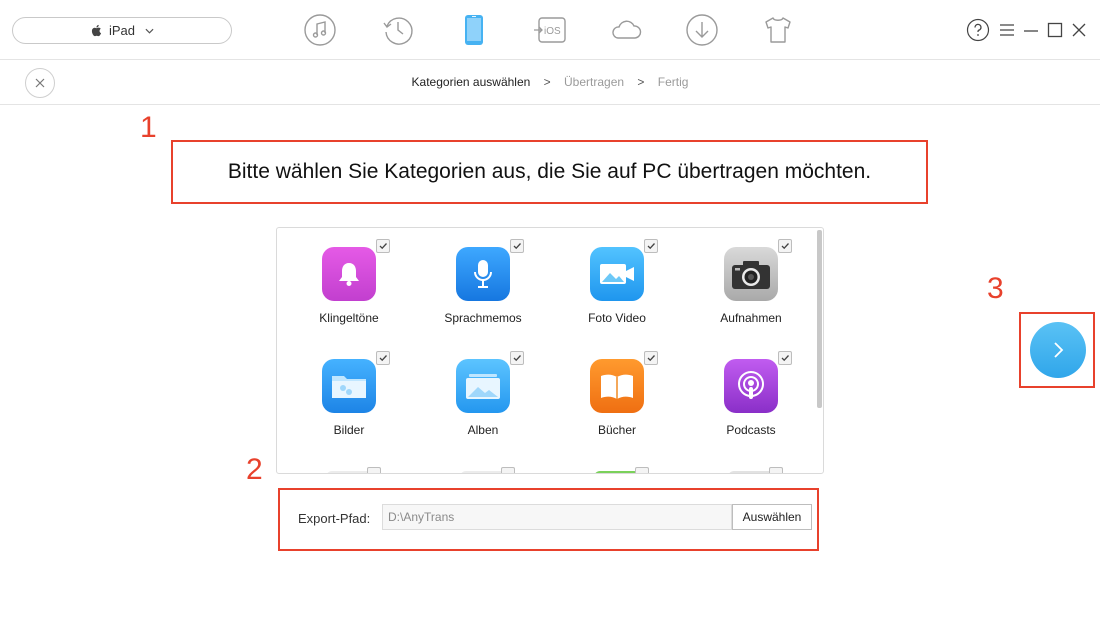  What do you see at coordinates (349, 430) in the screenshot?
I see `category-label: Bilder` at bounding box center [349, 430].